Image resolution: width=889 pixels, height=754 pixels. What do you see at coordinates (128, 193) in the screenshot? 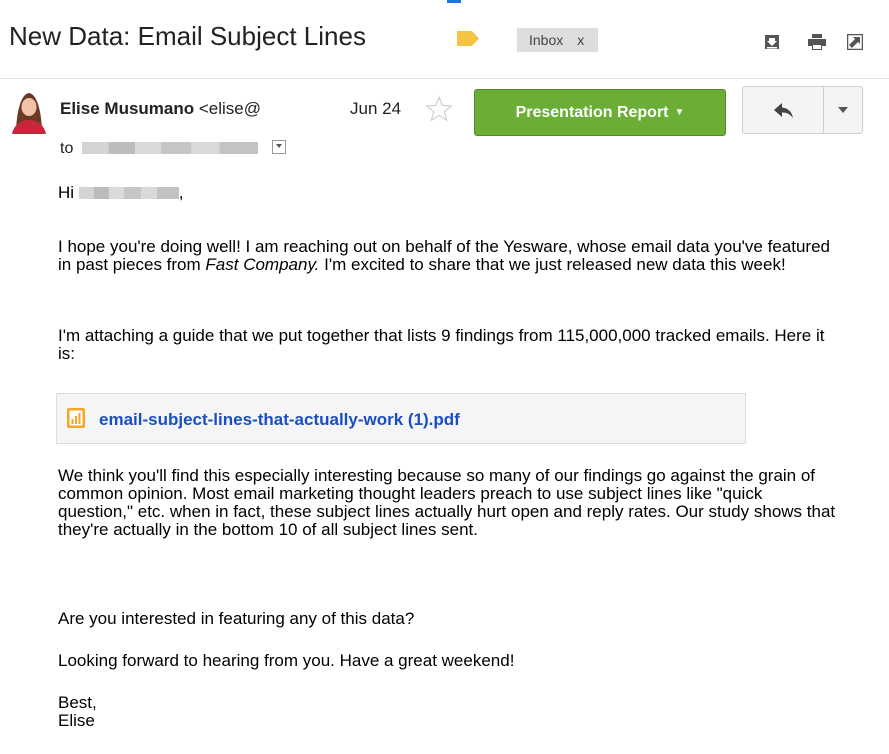
I see `greeting-name-redacted` at bounding box center [128, 193].